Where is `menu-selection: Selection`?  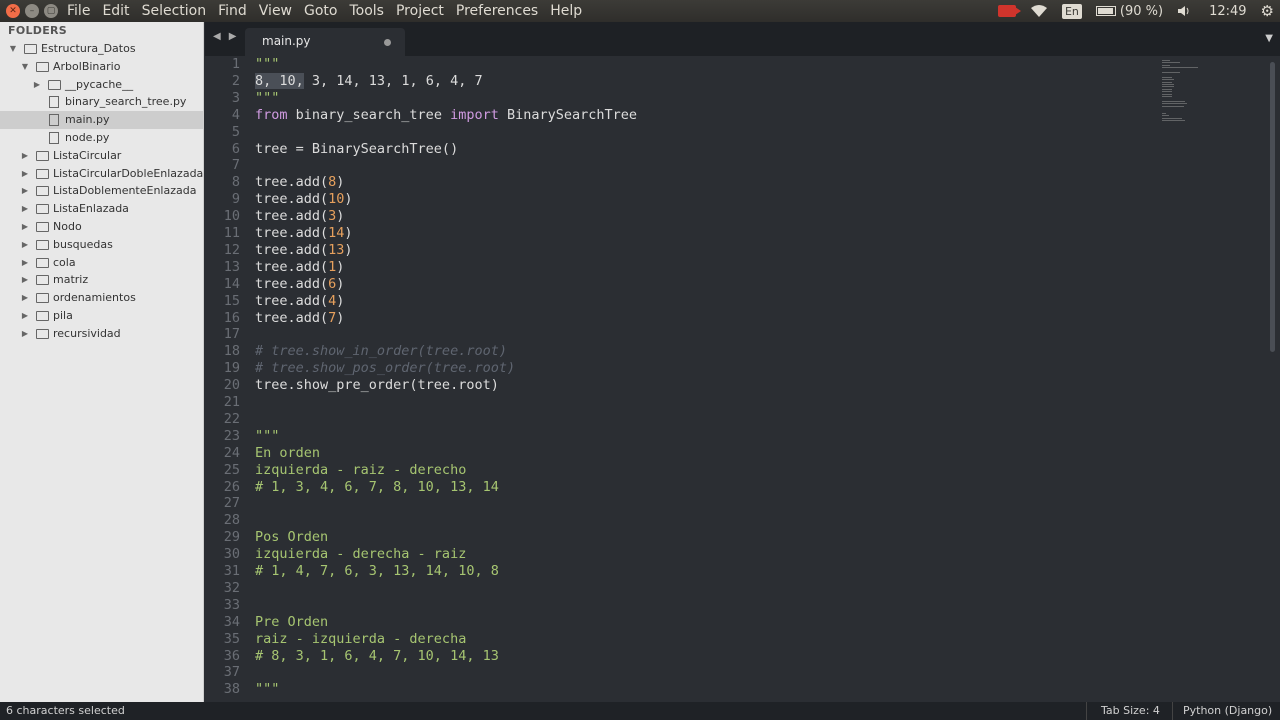 menu-selection: Selection is located at coordinates (174, 11).